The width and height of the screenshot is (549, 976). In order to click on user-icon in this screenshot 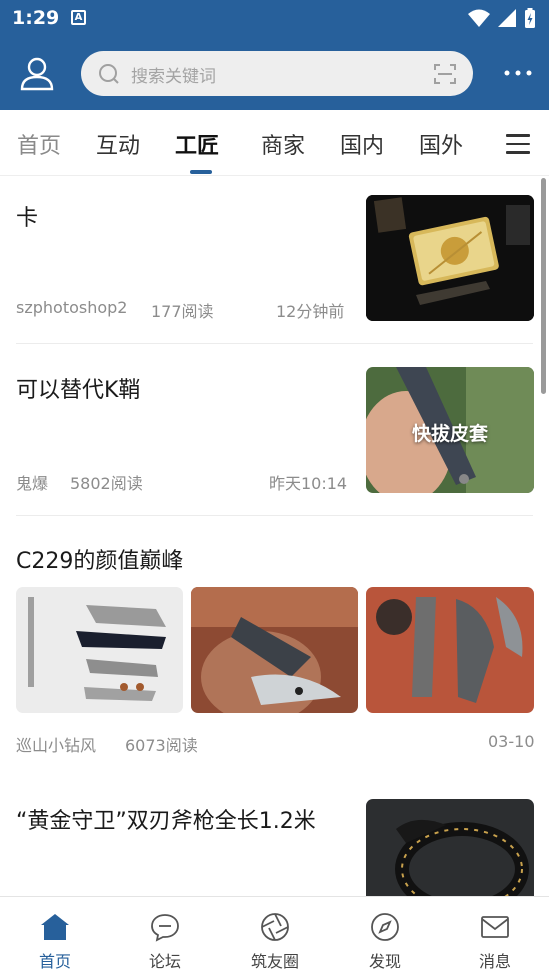, I will do `click(37, 74)`.